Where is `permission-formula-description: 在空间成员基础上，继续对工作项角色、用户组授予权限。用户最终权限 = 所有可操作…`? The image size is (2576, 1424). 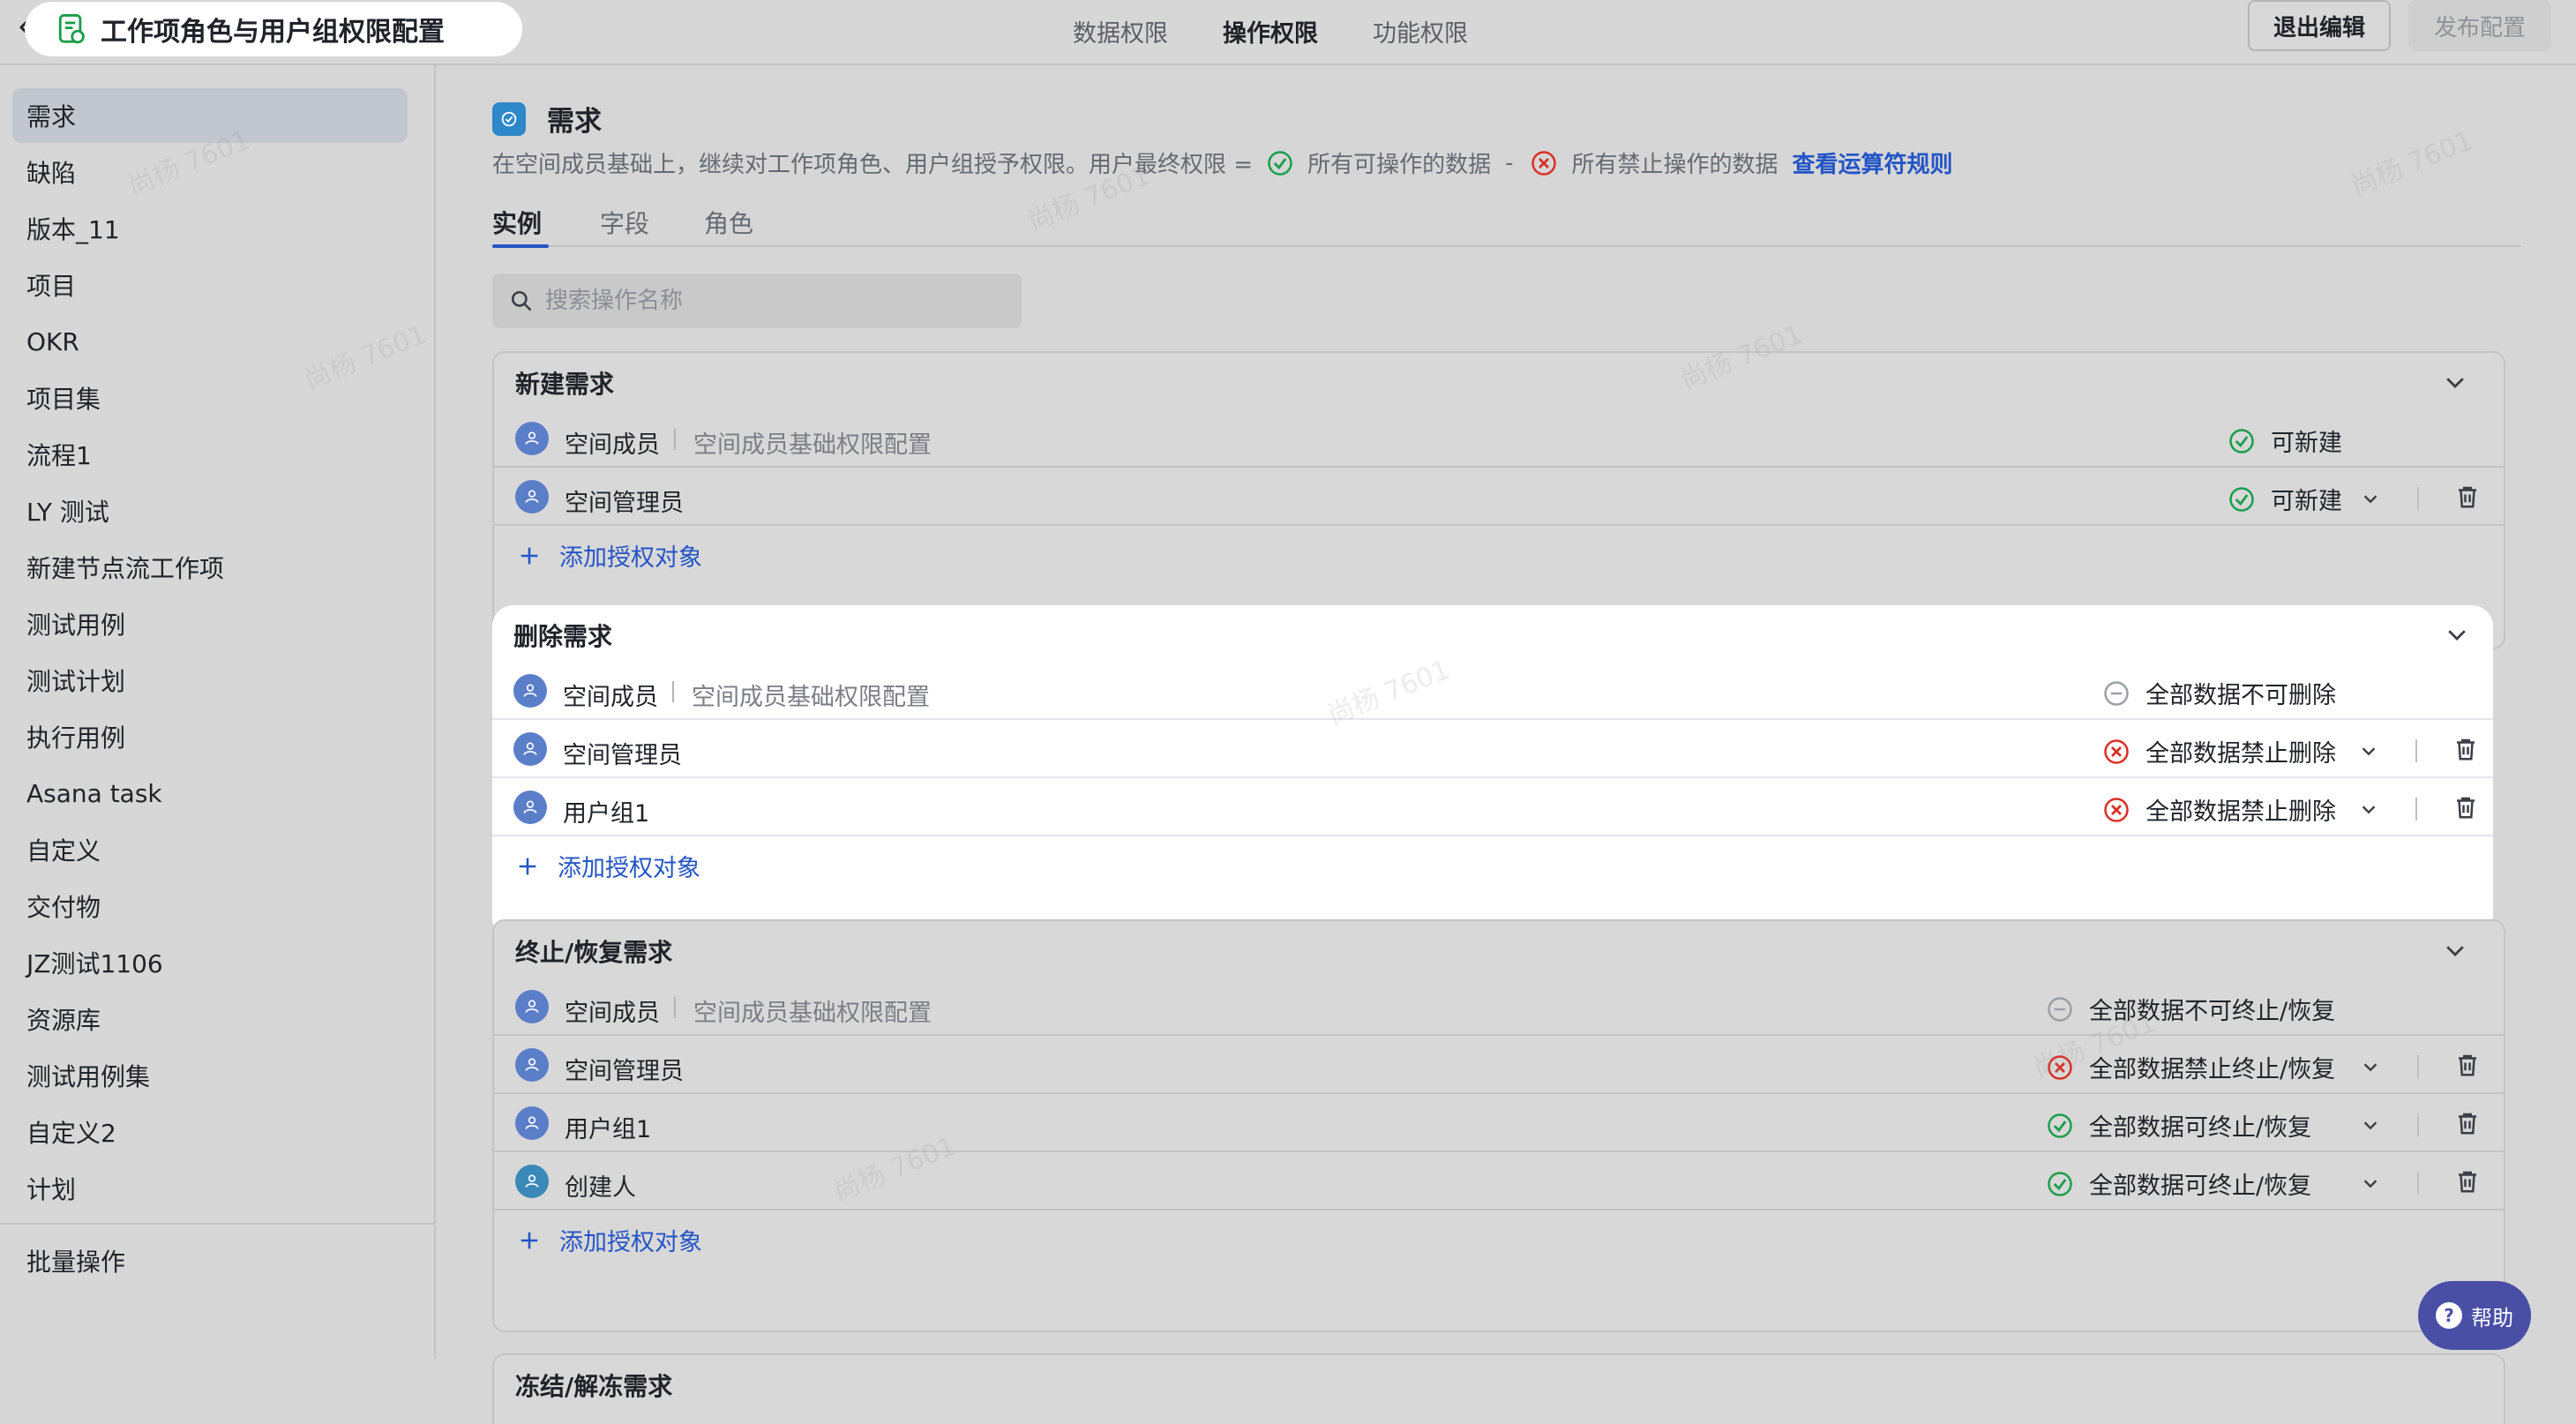
permission-formula-description: 在空间成员基础上，继续对工作项角色、用户组授予权限。用户最终权限 = 所有可操作… is located at coordinates (1223, 162).